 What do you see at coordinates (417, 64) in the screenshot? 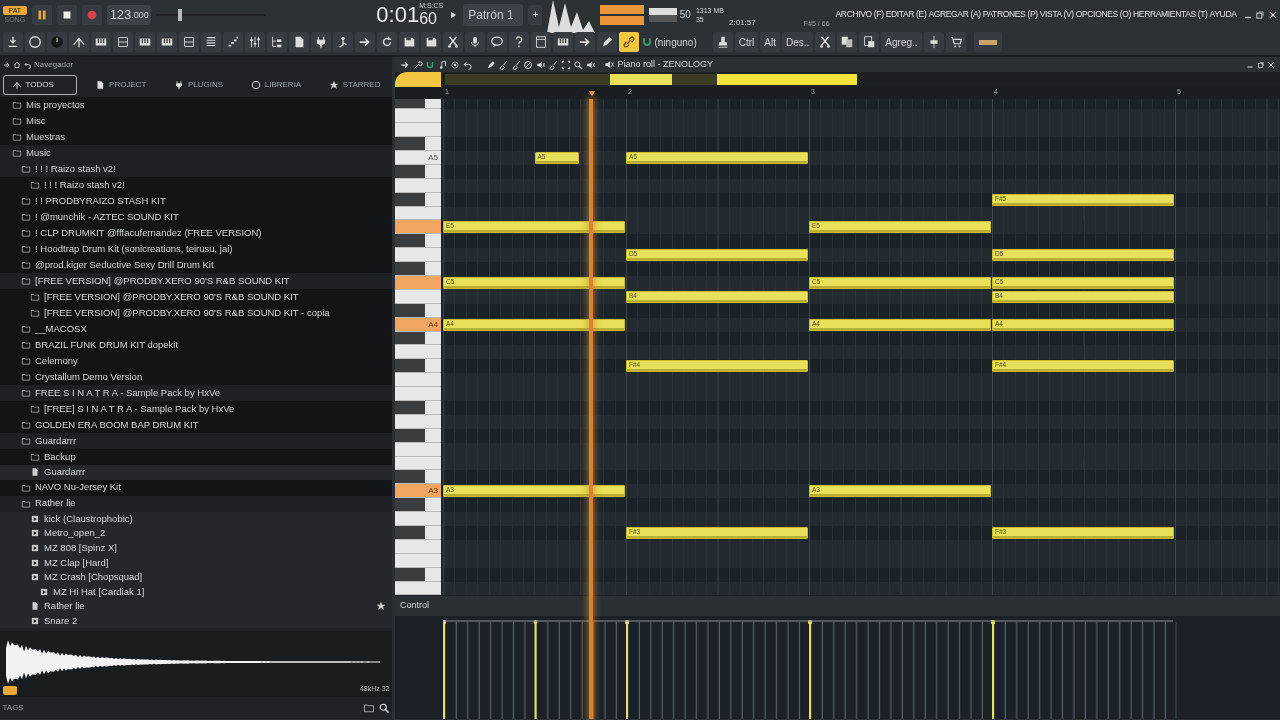
I see `wrench-icon` at bounding box center [417, 64].